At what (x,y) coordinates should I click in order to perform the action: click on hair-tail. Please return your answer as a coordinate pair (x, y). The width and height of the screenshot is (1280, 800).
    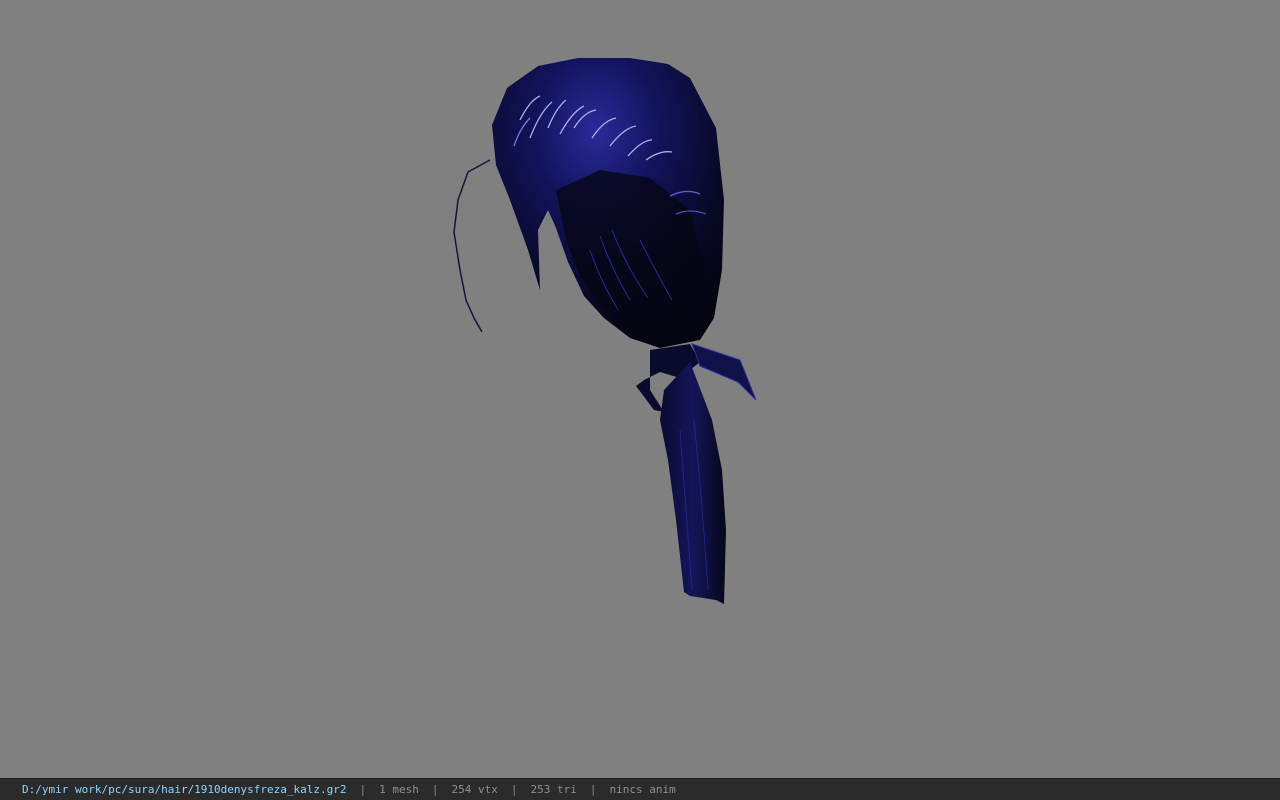
    Looking at the image, I should click on (693, 483).